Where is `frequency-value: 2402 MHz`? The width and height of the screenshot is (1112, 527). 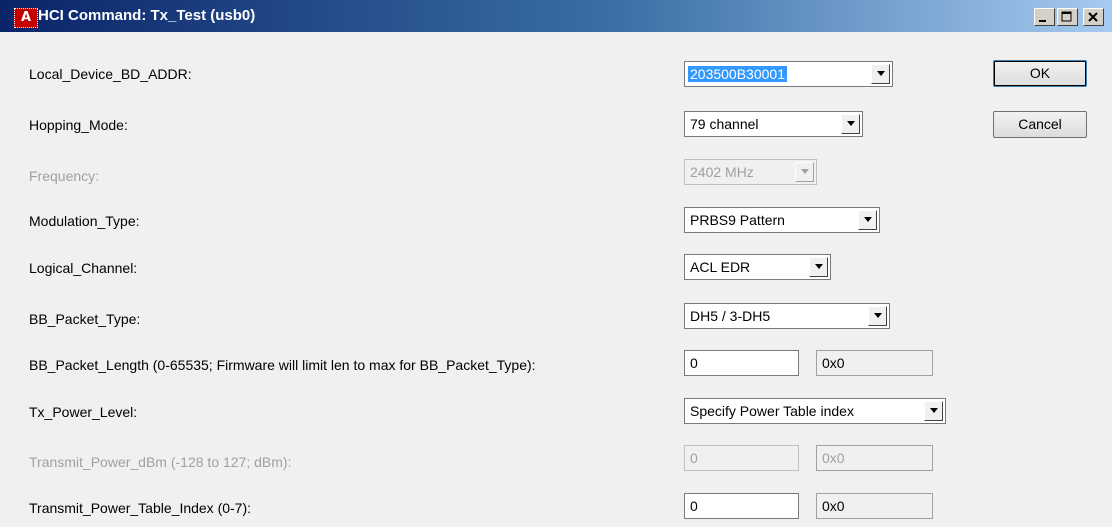
frequency-value: 2402 MHz is located at coordinates (722, 172).